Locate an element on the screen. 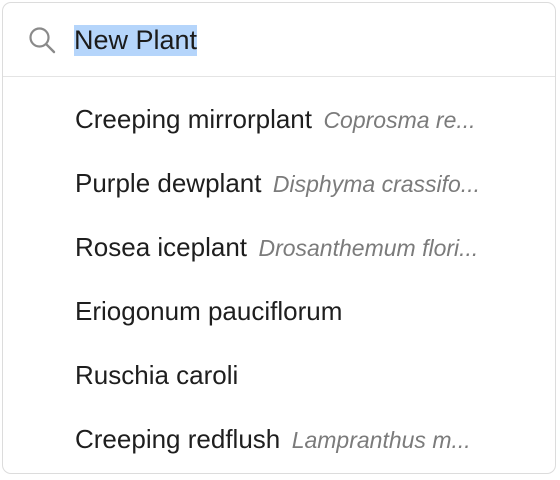  result-item: Ruschia caroli is located at coordinates (279, 375).